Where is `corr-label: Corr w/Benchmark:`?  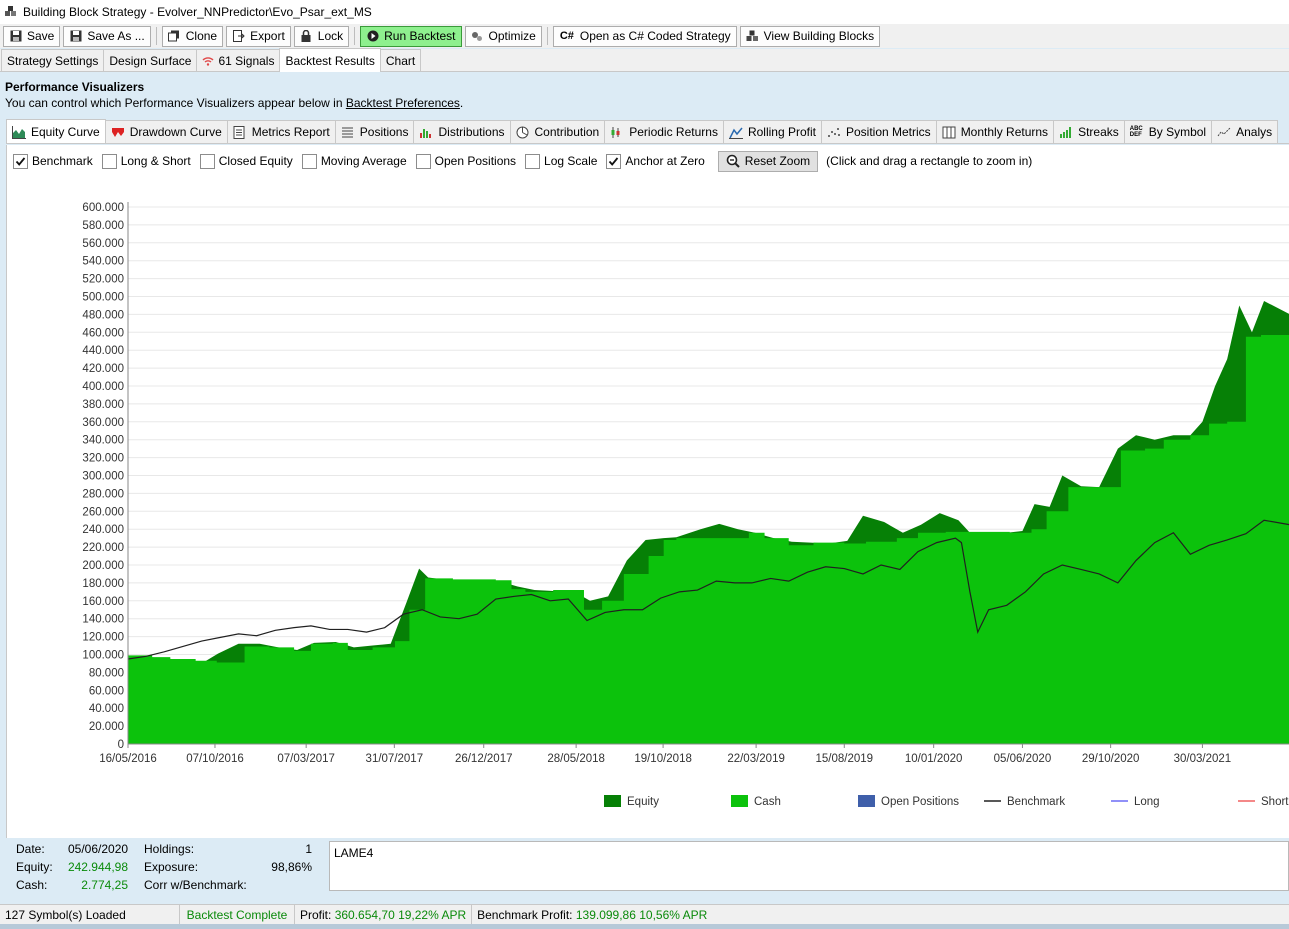 corr-label: Corr w/Benchmark: is located at coordinates (195, 885).